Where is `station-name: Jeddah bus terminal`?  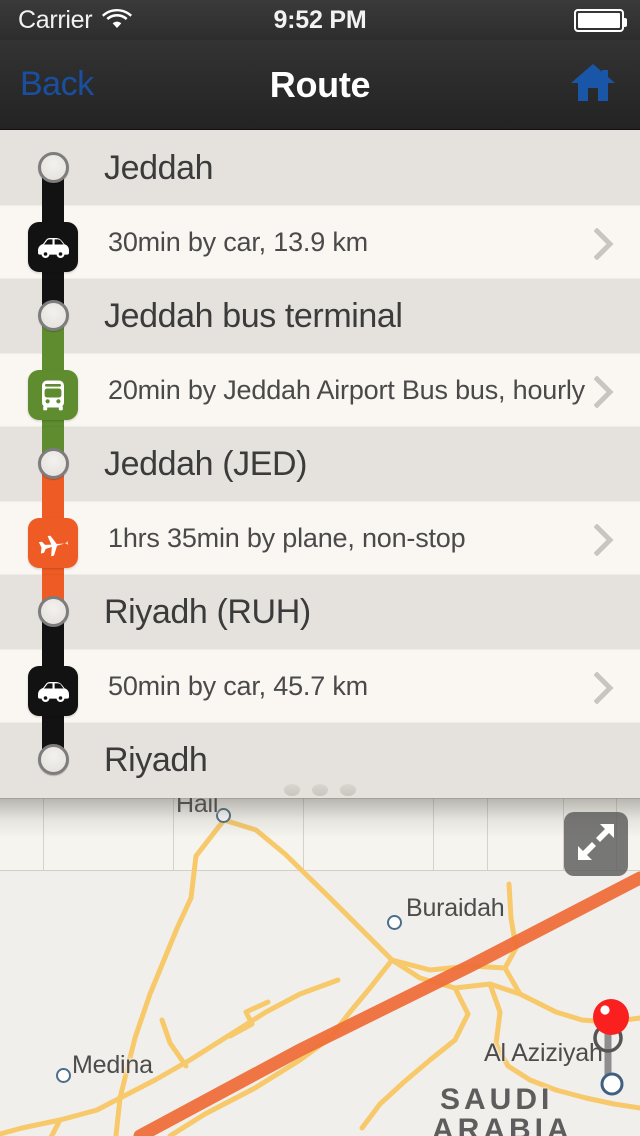 station-name: Jeddah bus terminal is located at coordinates (253, 315).